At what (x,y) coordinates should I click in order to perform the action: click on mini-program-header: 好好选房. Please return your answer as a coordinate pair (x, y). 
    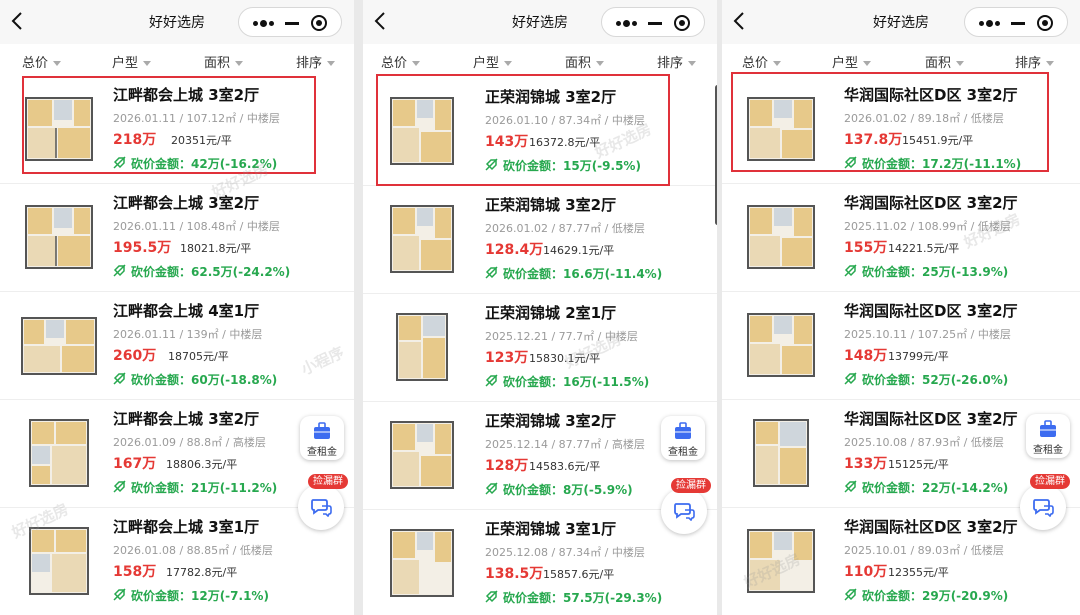
    Looking at the image, I should click on (901, 22).